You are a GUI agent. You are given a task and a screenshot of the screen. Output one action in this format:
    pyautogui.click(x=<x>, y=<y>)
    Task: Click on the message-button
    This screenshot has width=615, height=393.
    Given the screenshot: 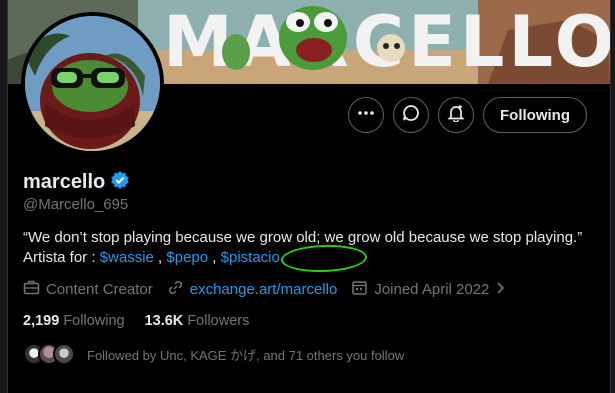 What is the action you would take?
    pyautogui.click(x=411, y=115)
    